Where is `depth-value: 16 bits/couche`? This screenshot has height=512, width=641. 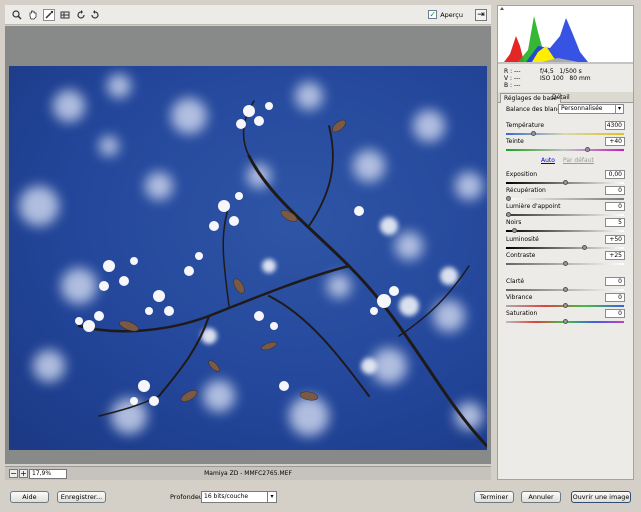 depth-value: 16 bits/couche is located at coordinates (226, 496).